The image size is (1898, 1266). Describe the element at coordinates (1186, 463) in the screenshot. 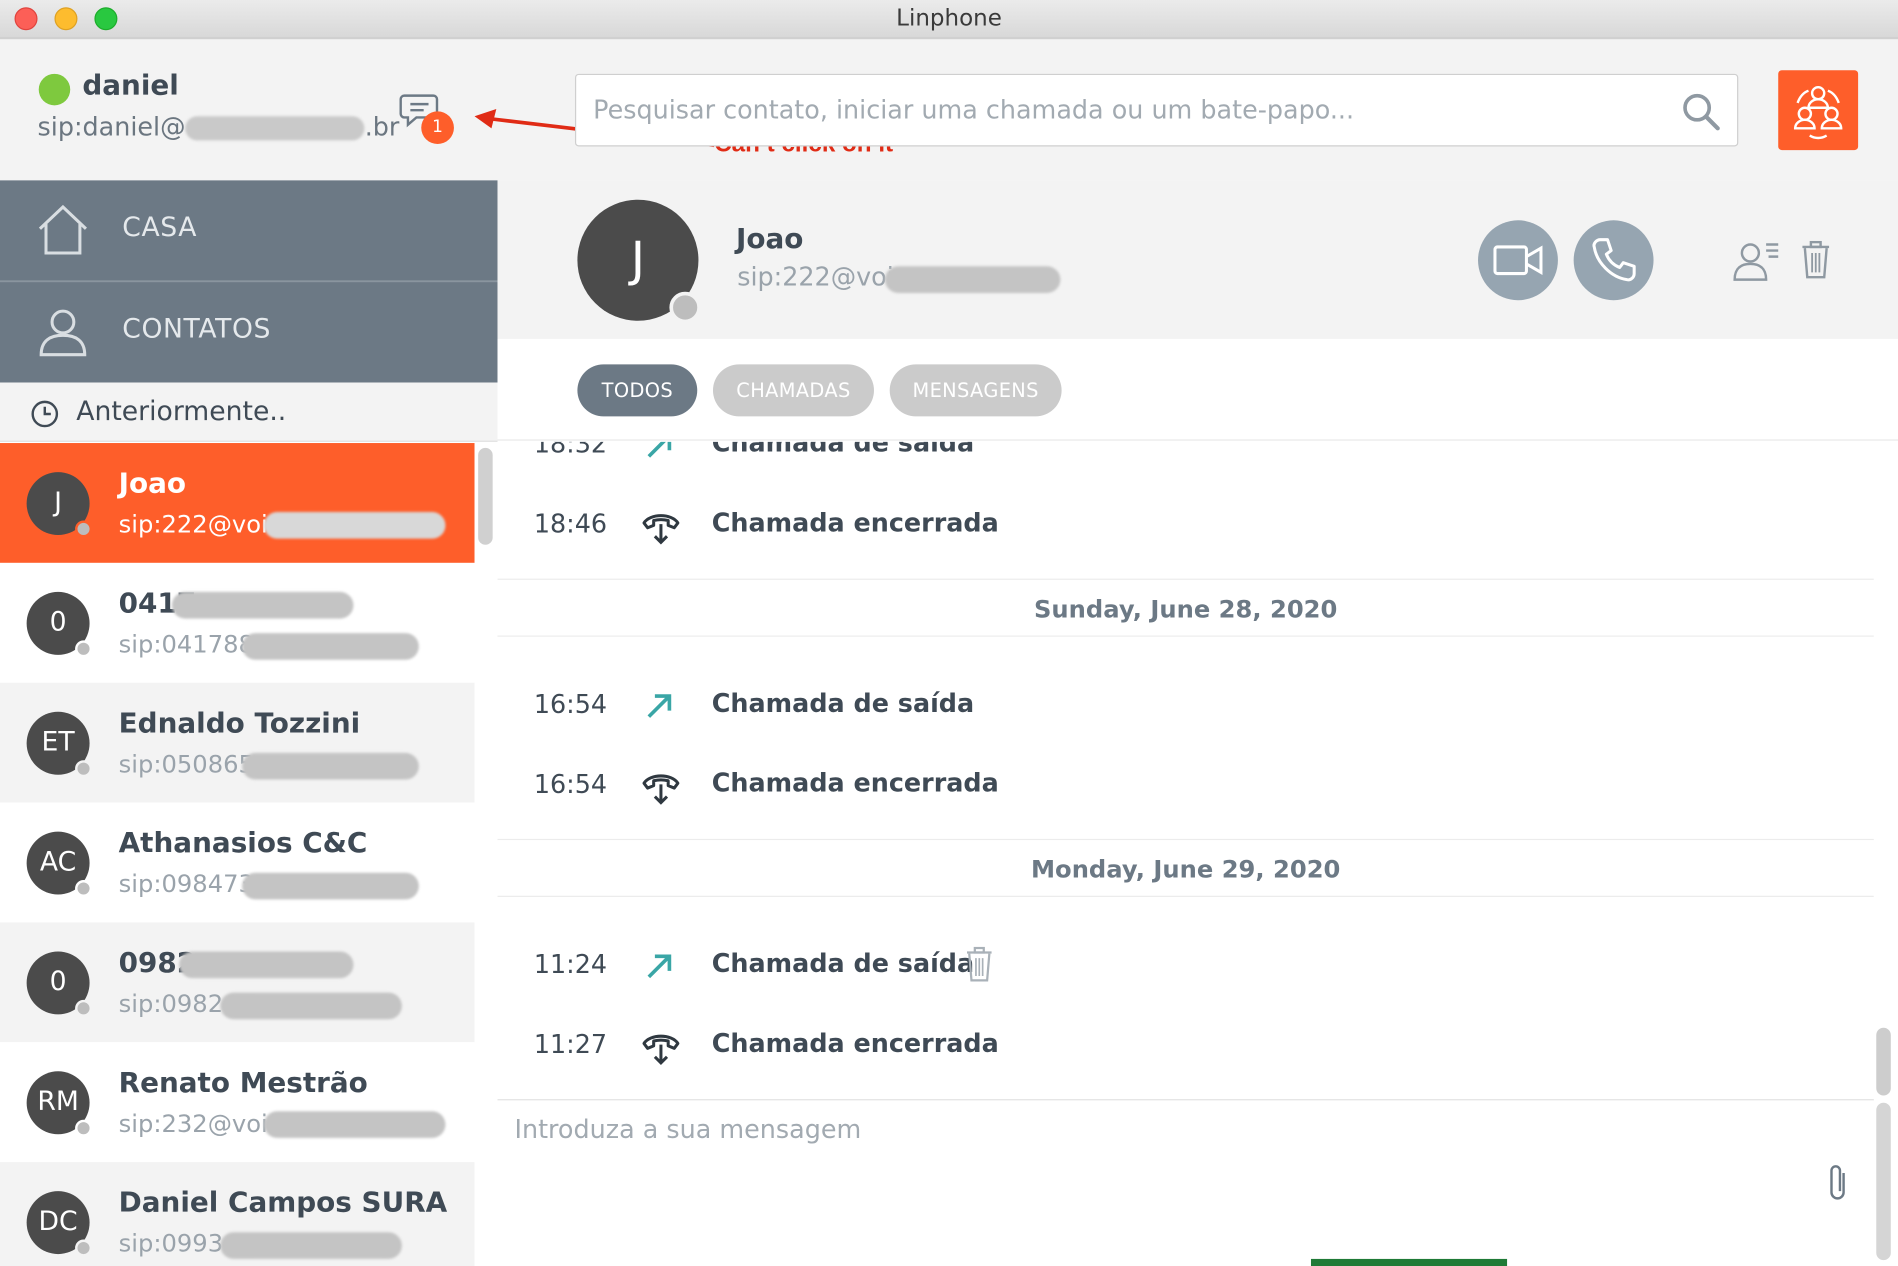

I see `history-event: 18:32 Chamada de saída` at that location.